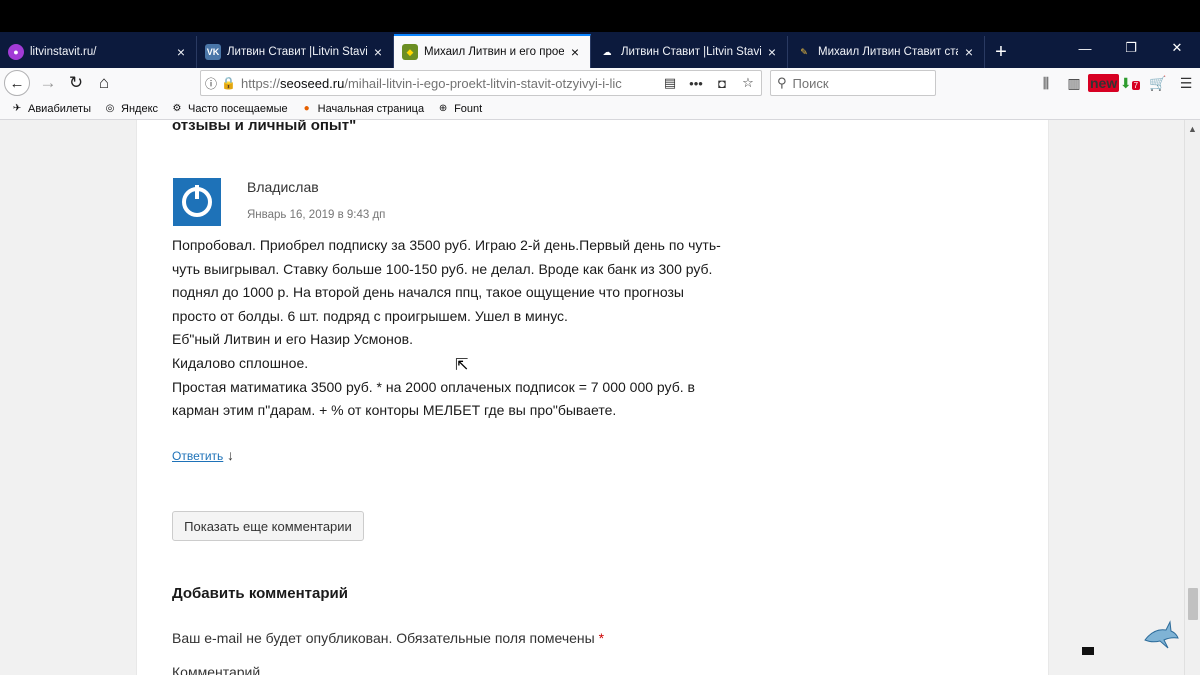 The image size is (1200, 675). Describe the element at coordinates (283, 187) in the screenshot. I see `comment-author: Владислав` at that location.